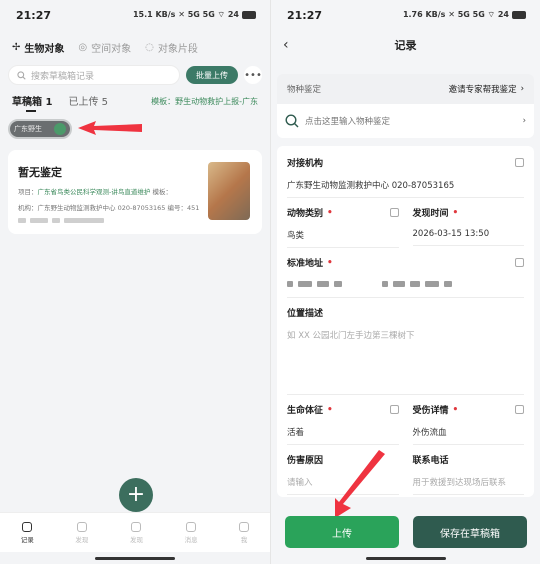 This screenshot has width=540, height=564. What do you see at coordinates (212, 75) in the screenshot?
I see `batch-upload-button: 批量上传` at bounding box center [212, 75].